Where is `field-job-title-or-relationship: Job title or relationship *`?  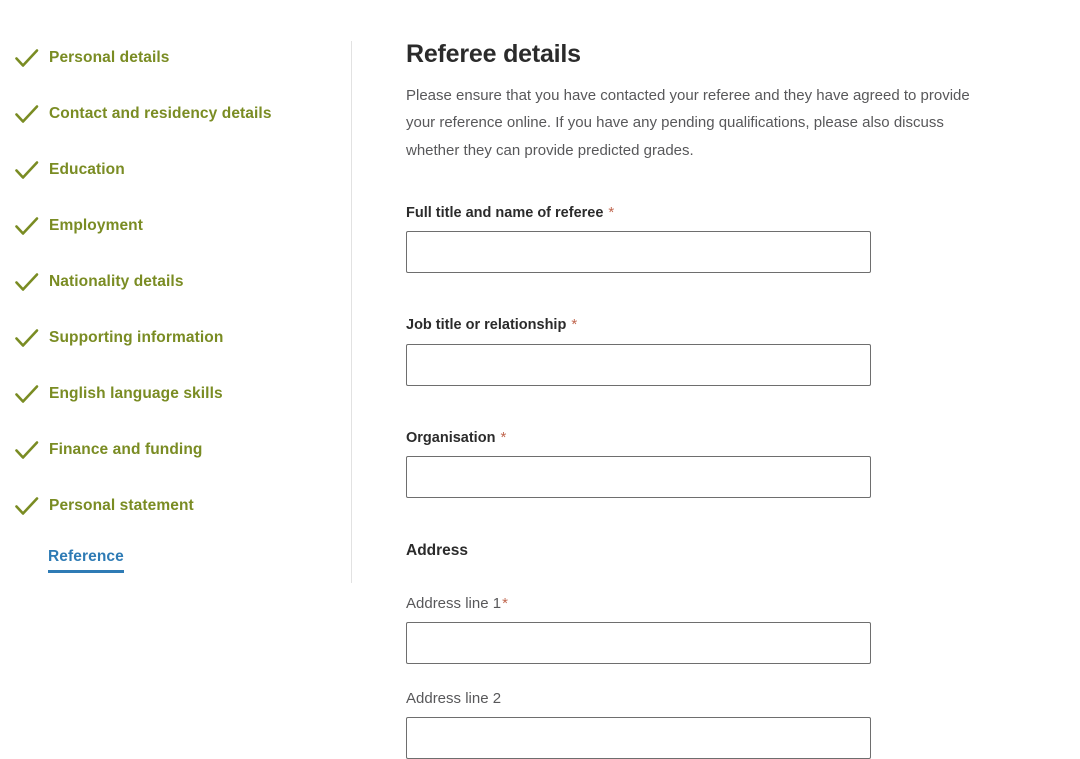
field-job-title-or-relationship: Job title or relationship * is located at coordinates (706, 351).